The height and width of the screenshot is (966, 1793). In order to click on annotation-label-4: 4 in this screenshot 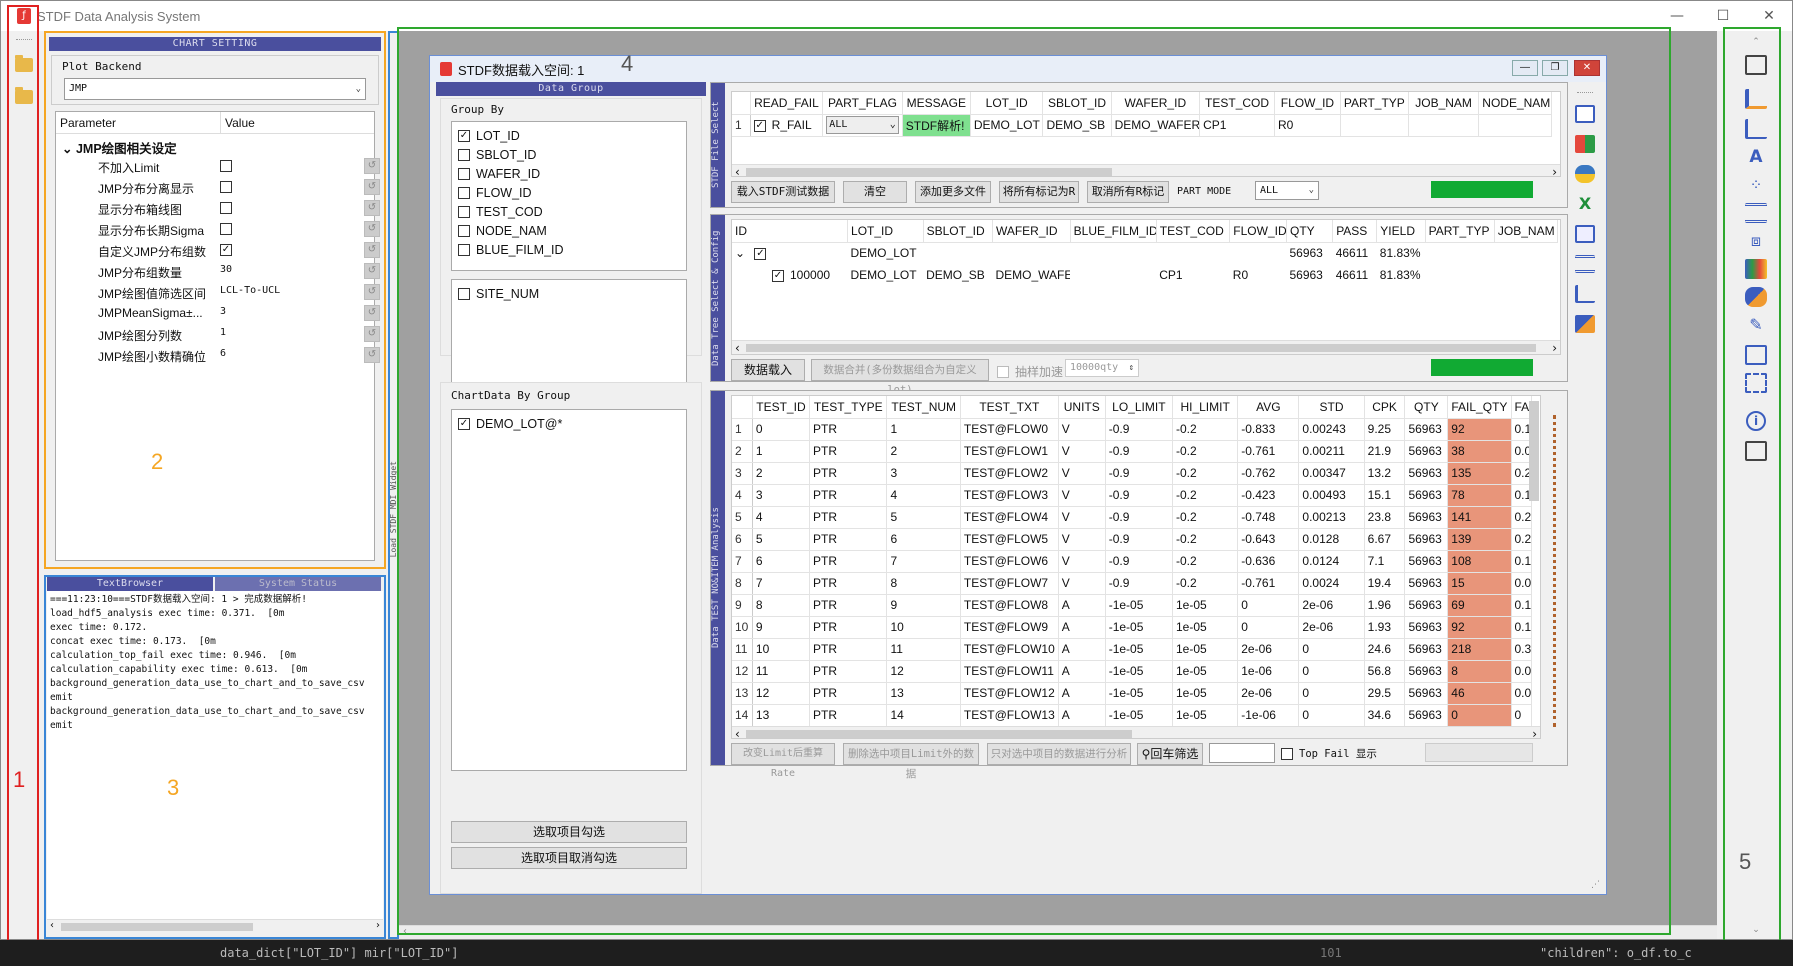, I will do `click(627, 63)`.